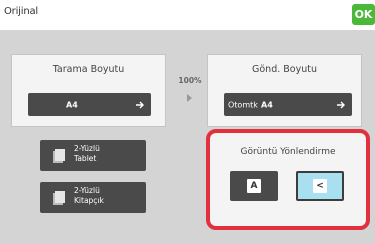 Image resolution: width=375 pixels, height=244 pixels. I want to click on send-size-mode: Otomtk, so click(243, 104).